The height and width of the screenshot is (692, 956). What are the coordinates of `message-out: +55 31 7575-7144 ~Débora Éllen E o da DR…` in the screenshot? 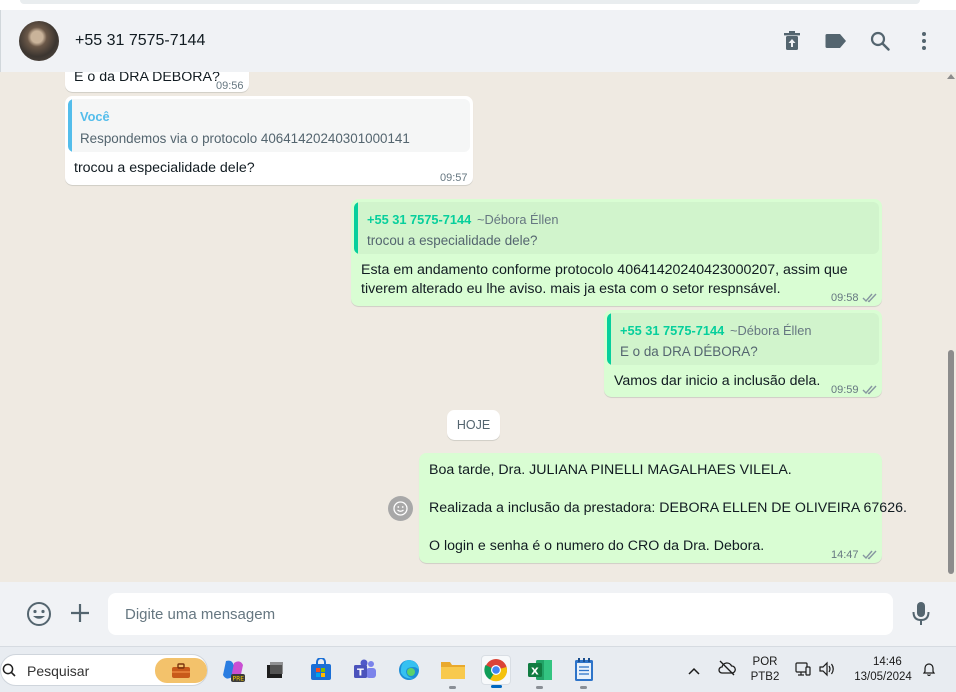 It's located at (743, 353).